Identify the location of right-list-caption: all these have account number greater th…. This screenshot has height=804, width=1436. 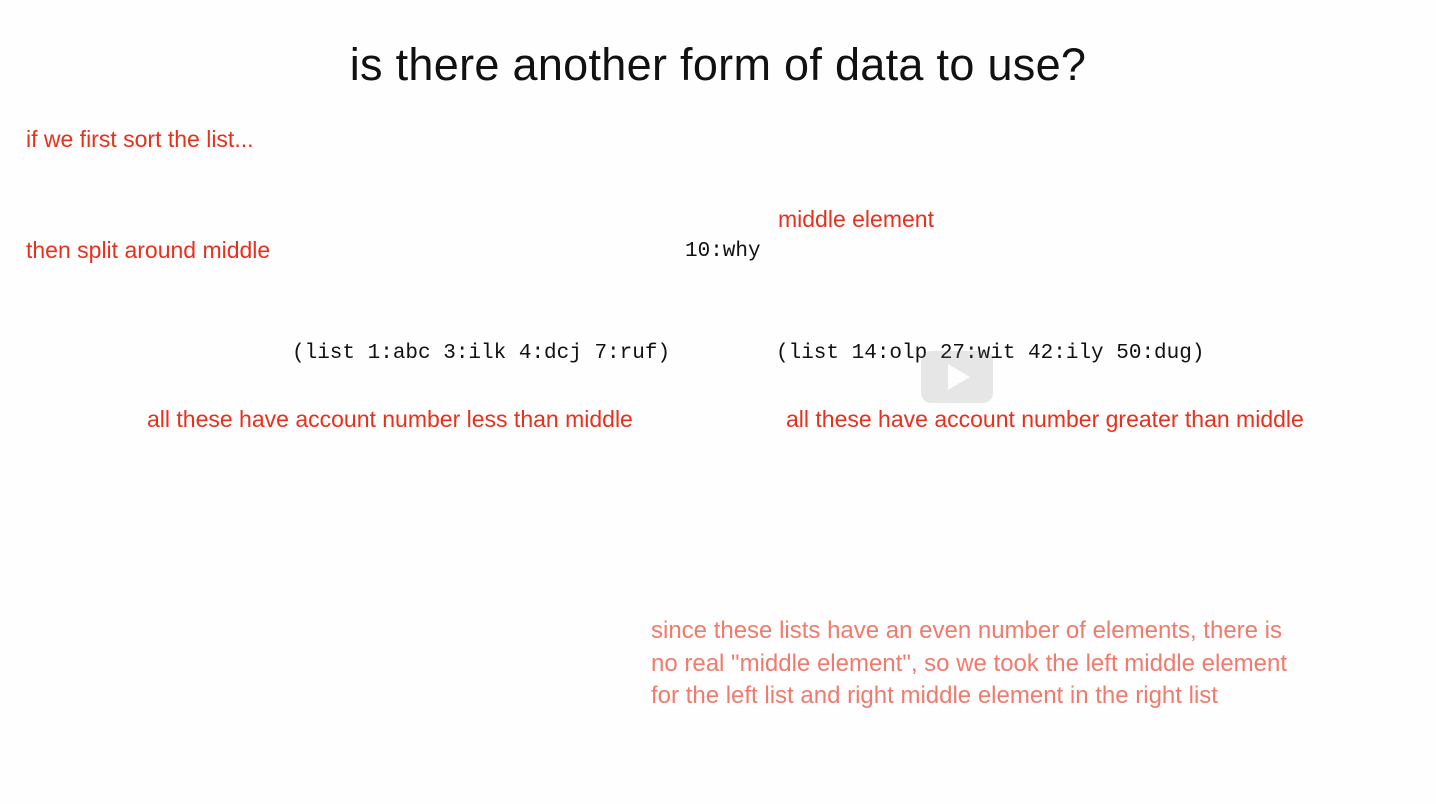
(1045, 419).